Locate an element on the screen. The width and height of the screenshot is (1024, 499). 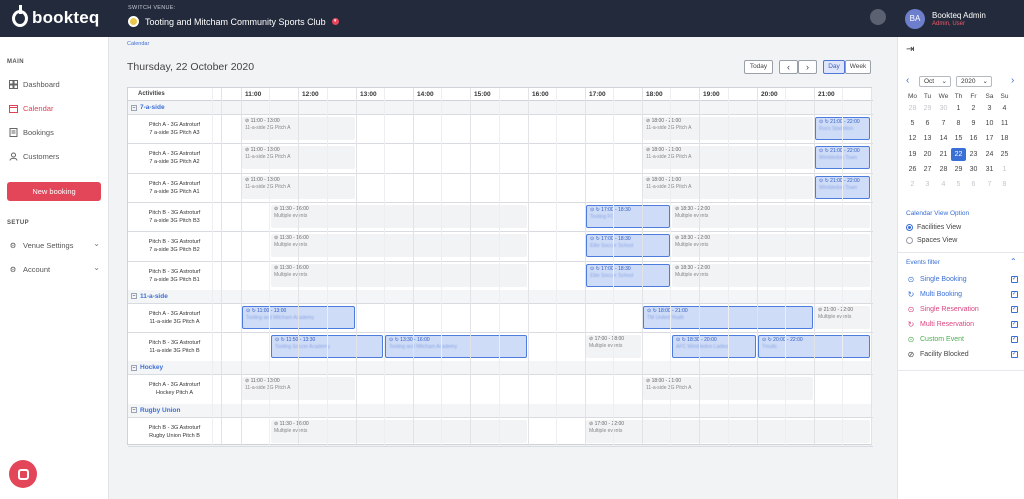
facilities-view-radio: Facilities View is located at coordinates (933, 227).